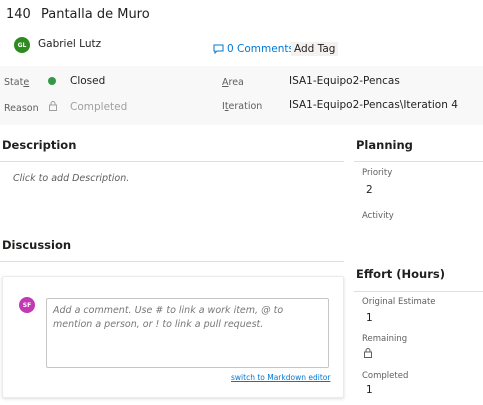  I want to click on comments-link: 0 Comments, so click(253, 49).